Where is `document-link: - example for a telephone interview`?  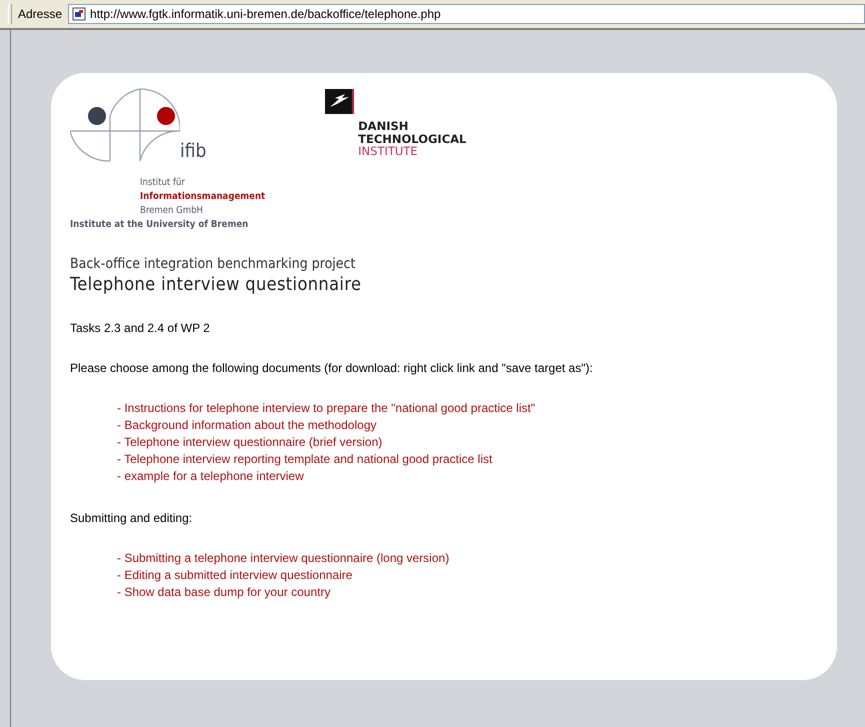
document-link: - example for a telephone interview is located at coordinates (210, 476).